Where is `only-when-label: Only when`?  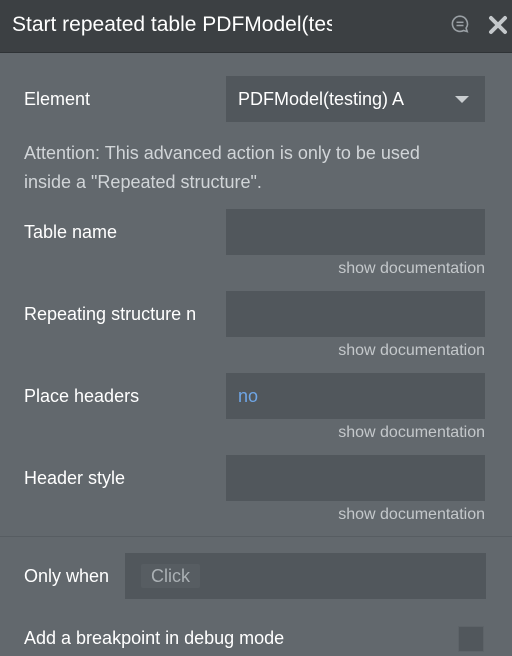
only-when-label: Only when is located at coordinates (67, 576).